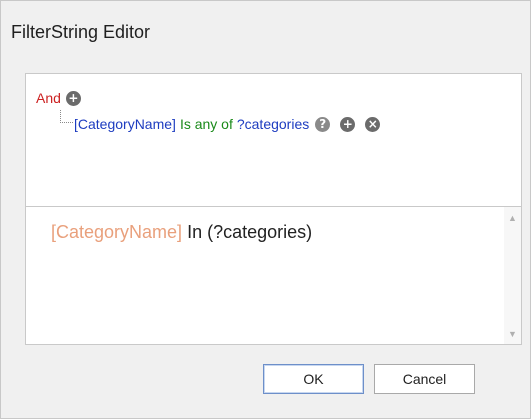  What do you see at coordinates (48, 98) in the screenshot?
I see `group-operator: And` at bounding box center [48, 98].